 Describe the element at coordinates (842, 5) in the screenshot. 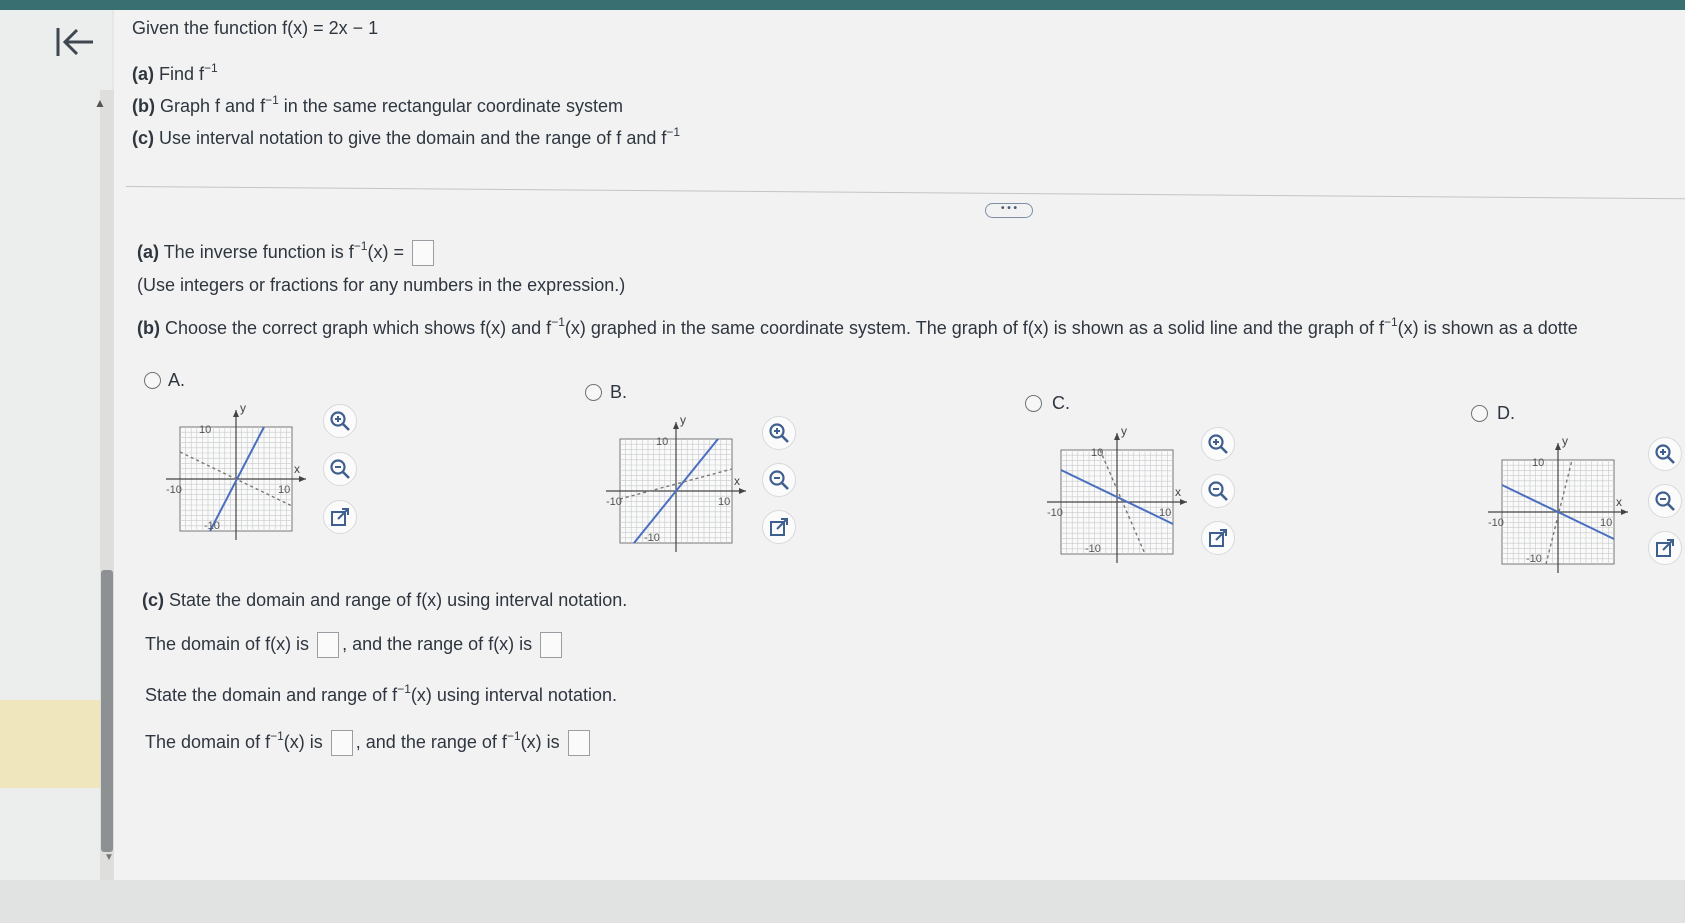

I see `top-strip` at that location.